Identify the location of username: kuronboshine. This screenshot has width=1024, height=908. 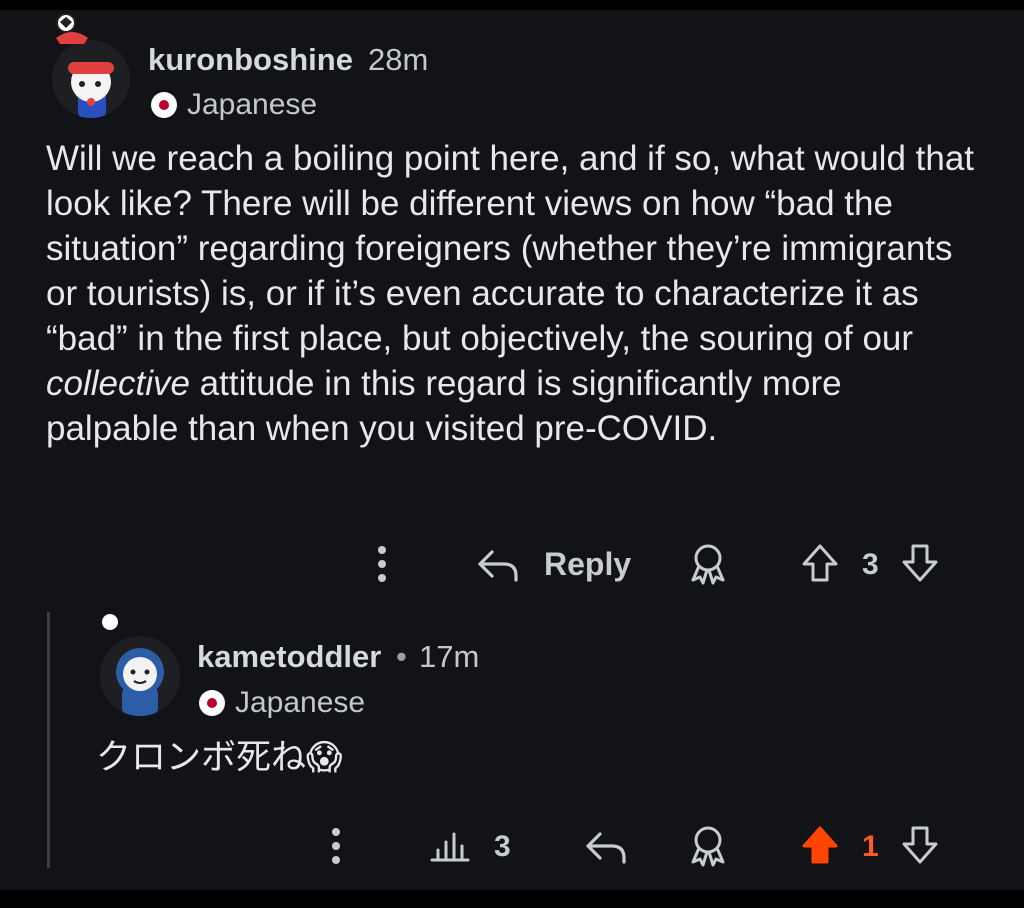
(250, 60).